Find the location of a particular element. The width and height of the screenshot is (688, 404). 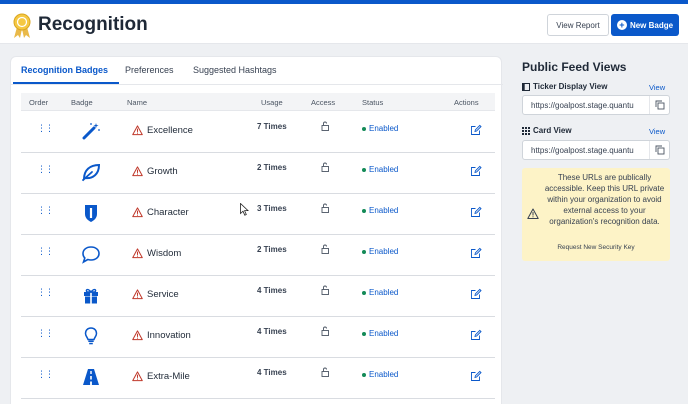

road-icon is located at coordinates (91, 377).